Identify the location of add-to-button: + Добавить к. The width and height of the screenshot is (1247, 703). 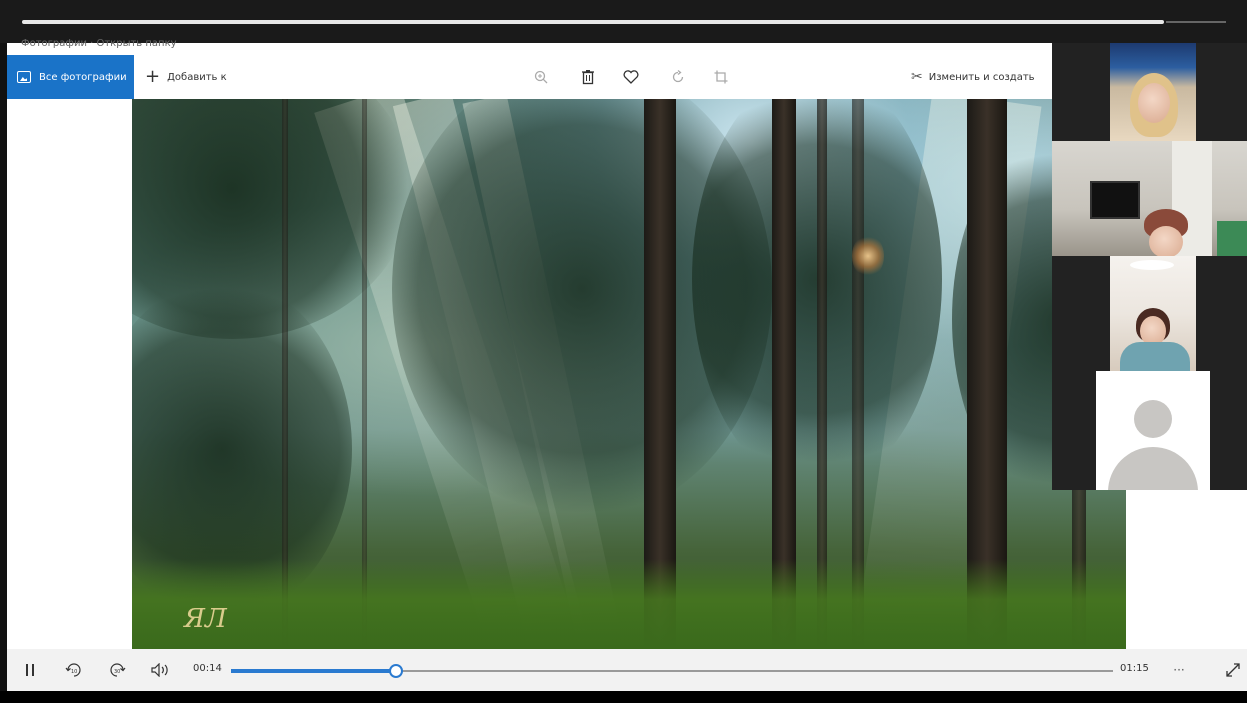
(186, 77).